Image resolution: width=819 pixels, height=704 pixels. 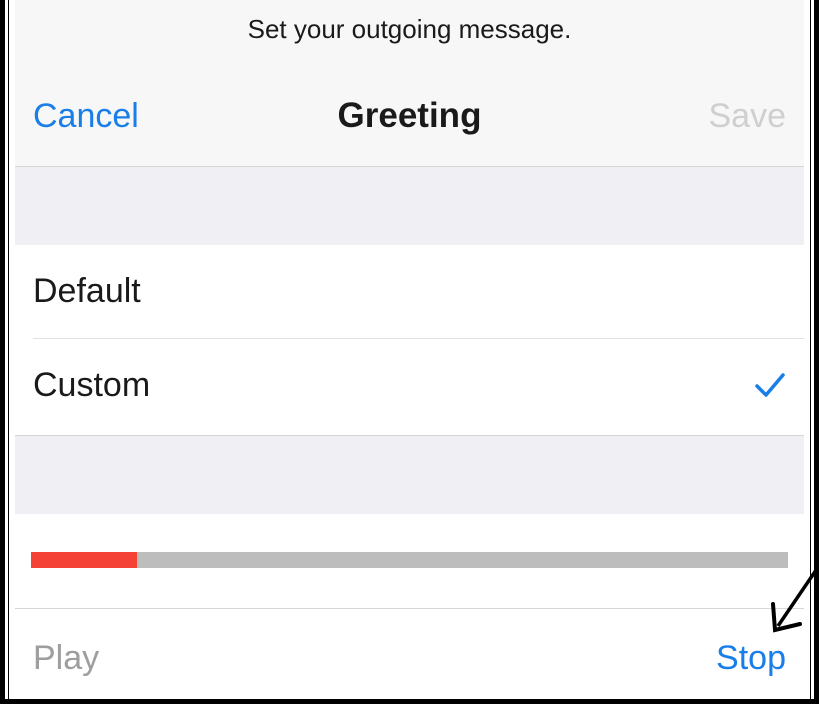 I want to click on option-default-label: Default, so click(x=87, y=291).